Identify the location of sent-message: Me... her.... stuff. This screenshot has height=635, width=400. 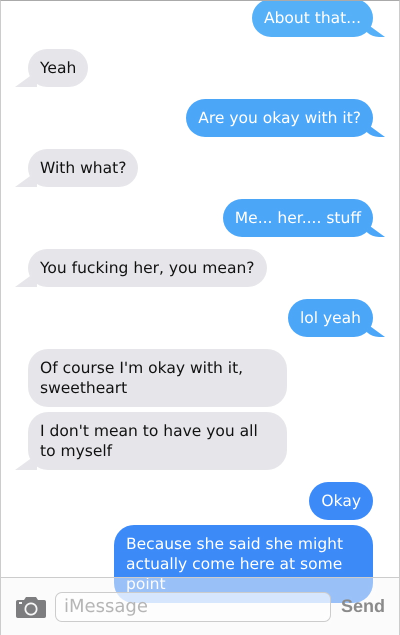
(303, 218).